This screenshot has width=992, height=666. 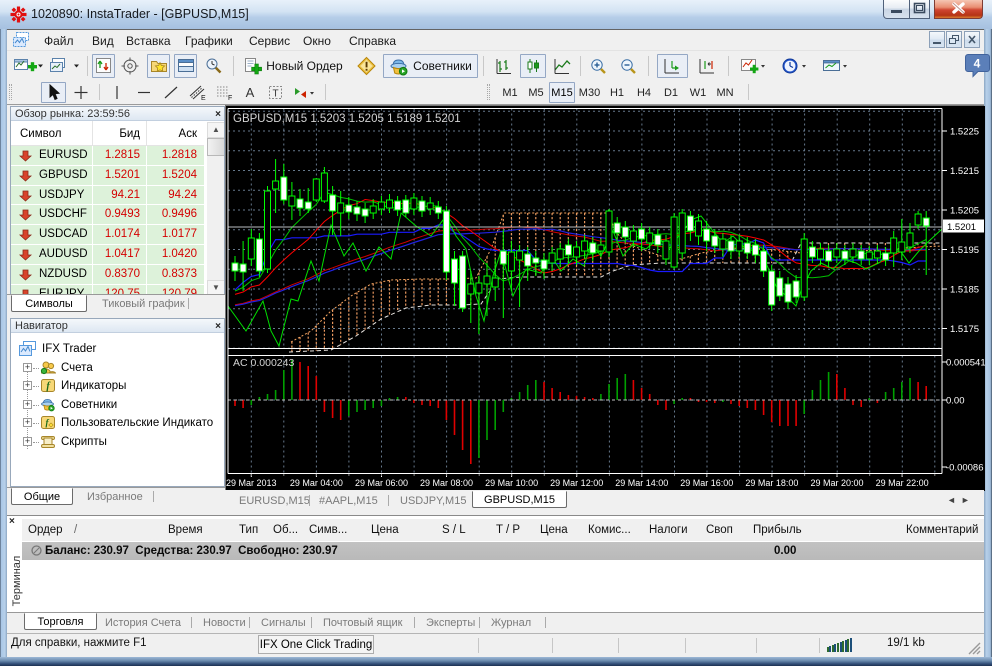 What do you see at coordinates (961, 227) in the screenshot?
I see `svg-text: 1.5201` at bounding box center [961, 227].